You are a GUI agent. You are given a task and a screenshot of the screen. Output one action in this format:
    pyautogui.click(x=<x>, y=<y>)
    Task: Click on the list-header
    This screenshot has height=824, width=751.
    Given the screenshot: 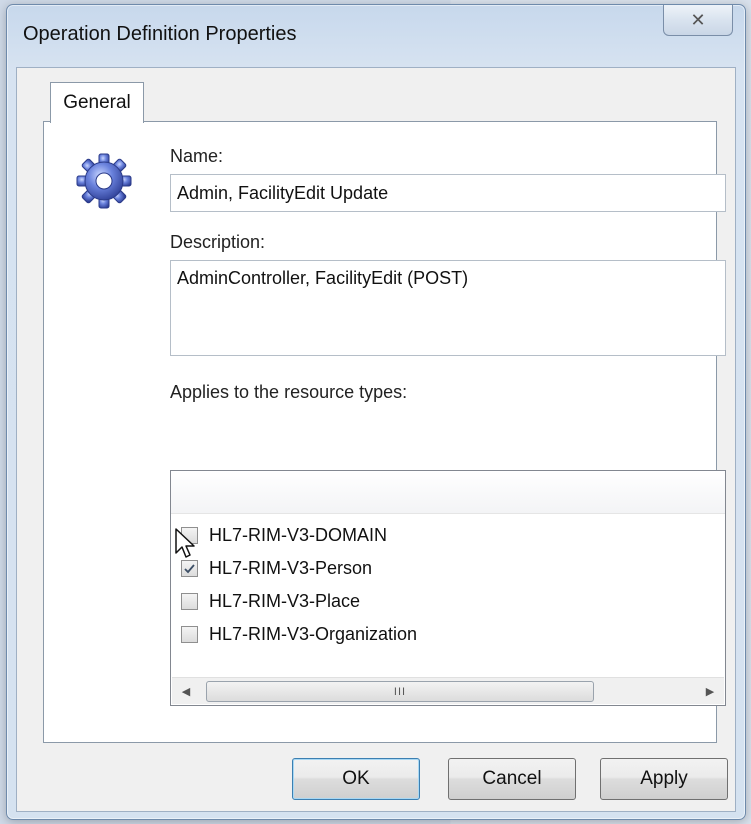 What is the action you would take?
    pyautogui.click(x=448, y=492)
    